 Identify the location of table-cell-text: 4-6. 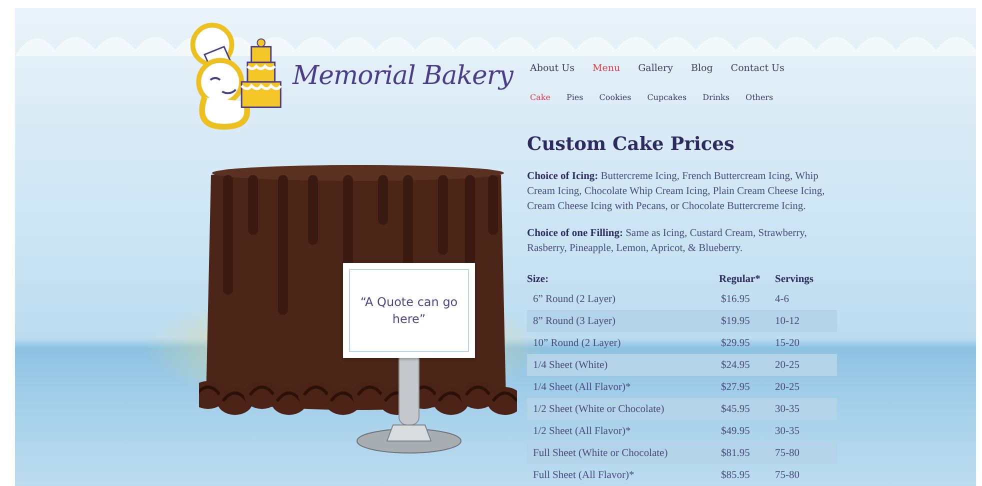
(782, 299).